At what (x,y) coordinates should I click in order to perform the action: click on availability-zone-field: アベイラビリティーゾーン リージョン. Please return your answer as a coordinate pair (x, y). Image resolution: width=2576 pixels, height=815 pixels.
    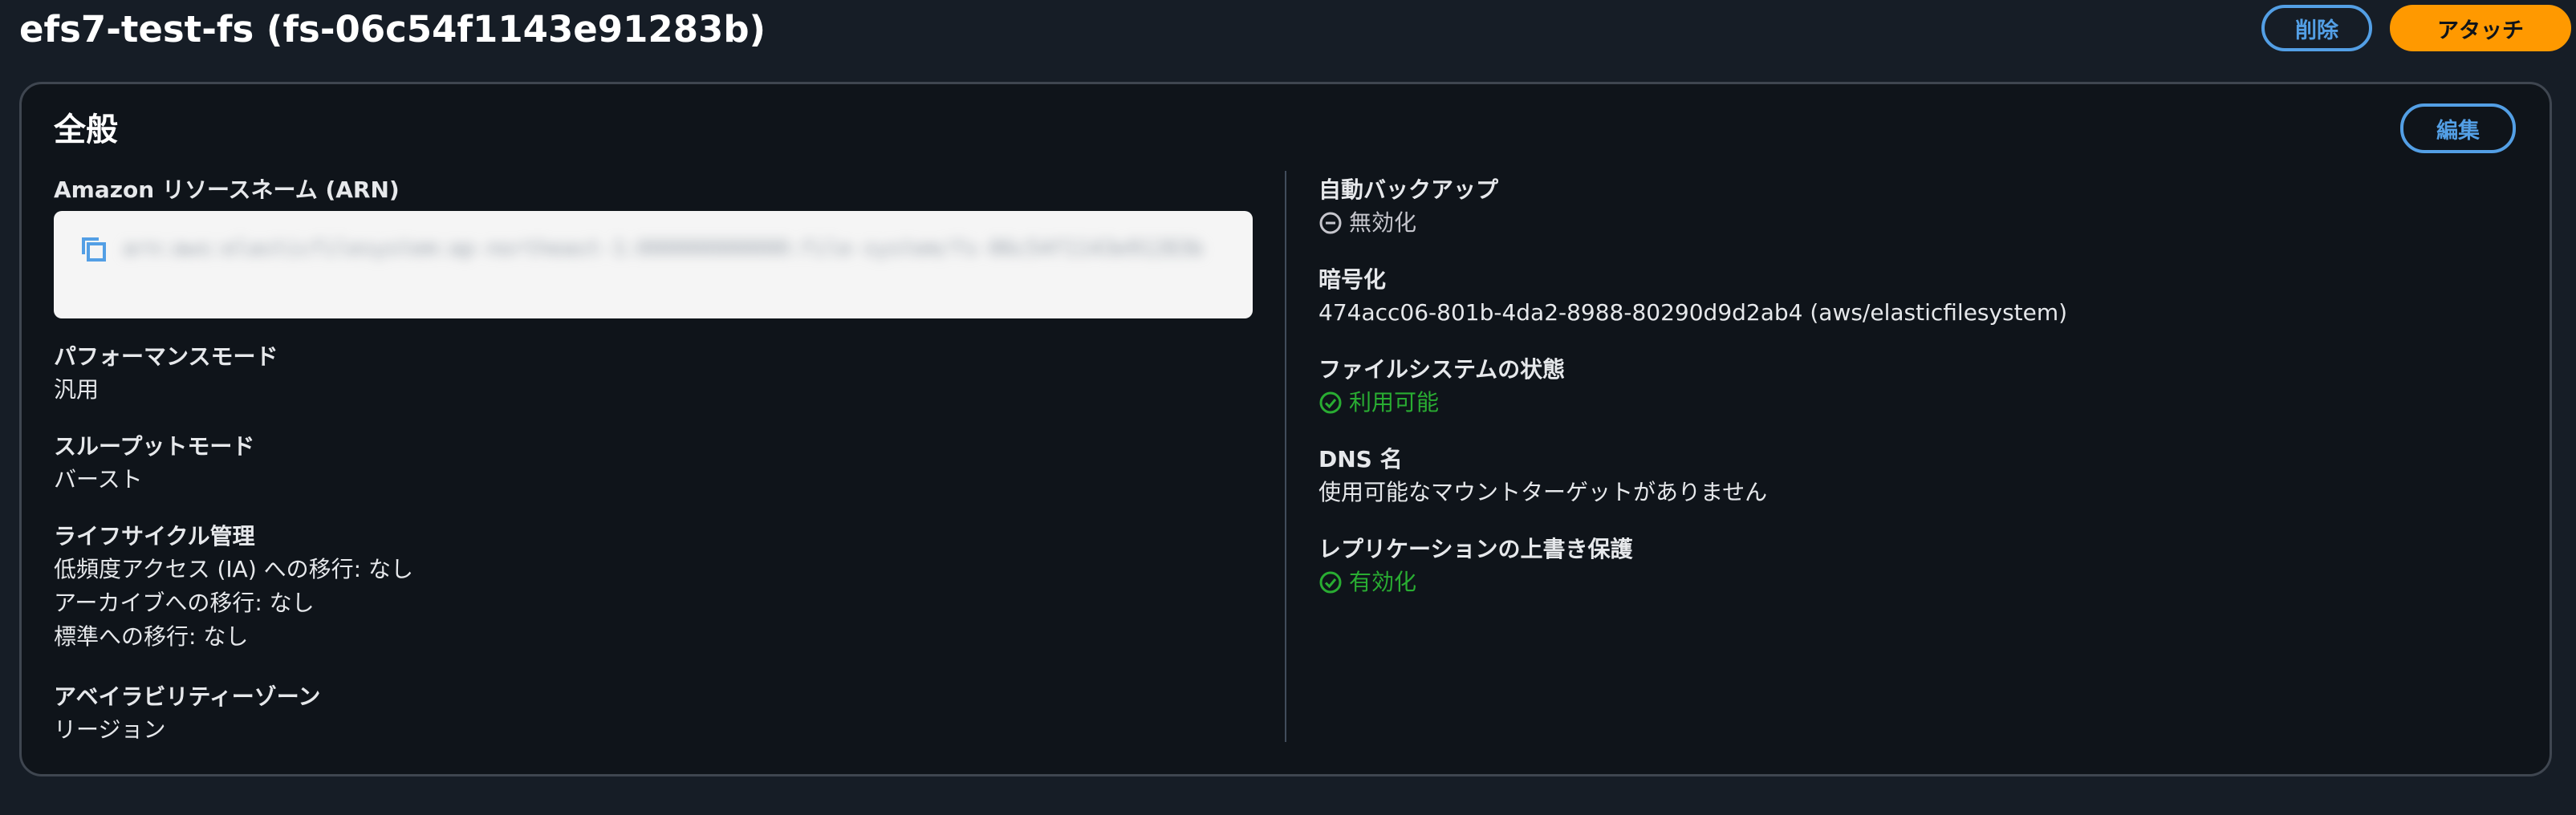
    Looking at the image, I should click on (187, 714).